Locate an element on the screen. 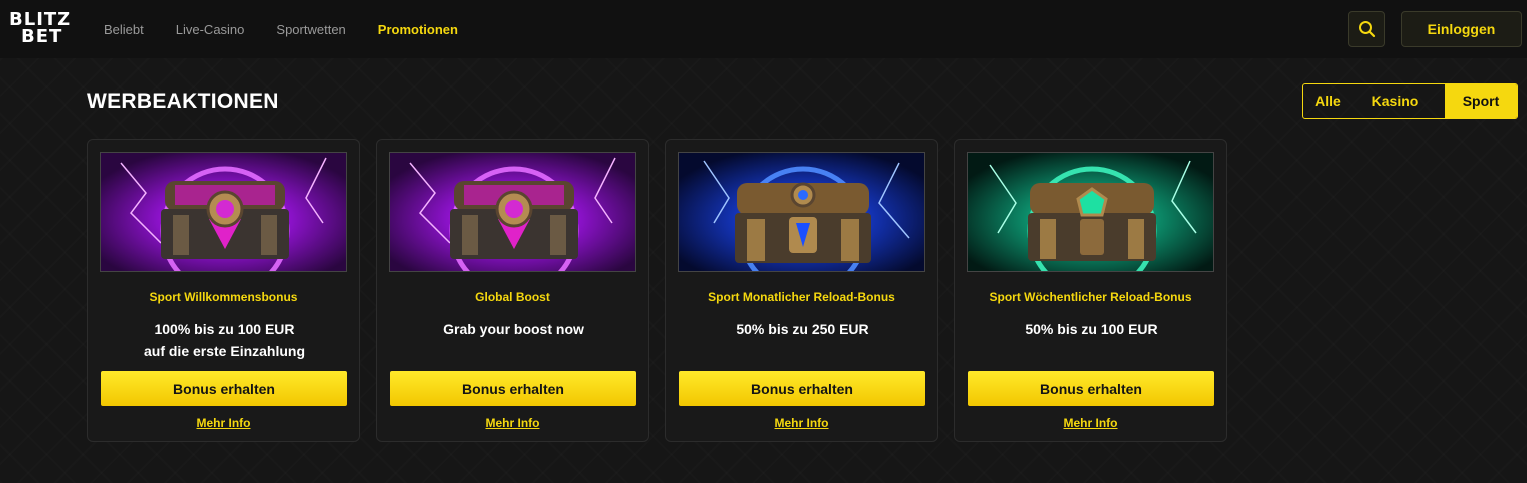 Image resolution: width=1527 pixels, height=483 pixels. filter-tab-kasino: Kasino is located at coordinates (1395, 101).